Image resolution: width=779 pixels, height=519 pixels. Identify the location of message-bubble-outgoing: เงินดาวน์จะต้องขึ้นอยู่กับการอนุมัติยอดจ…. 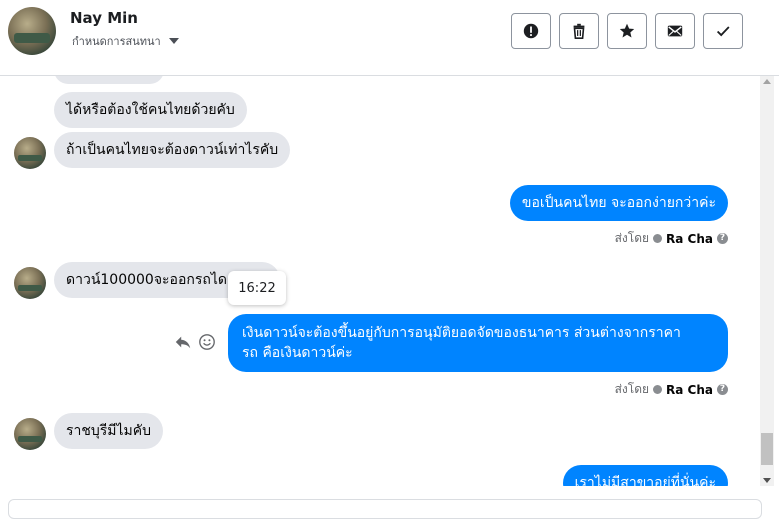
(478, 343).